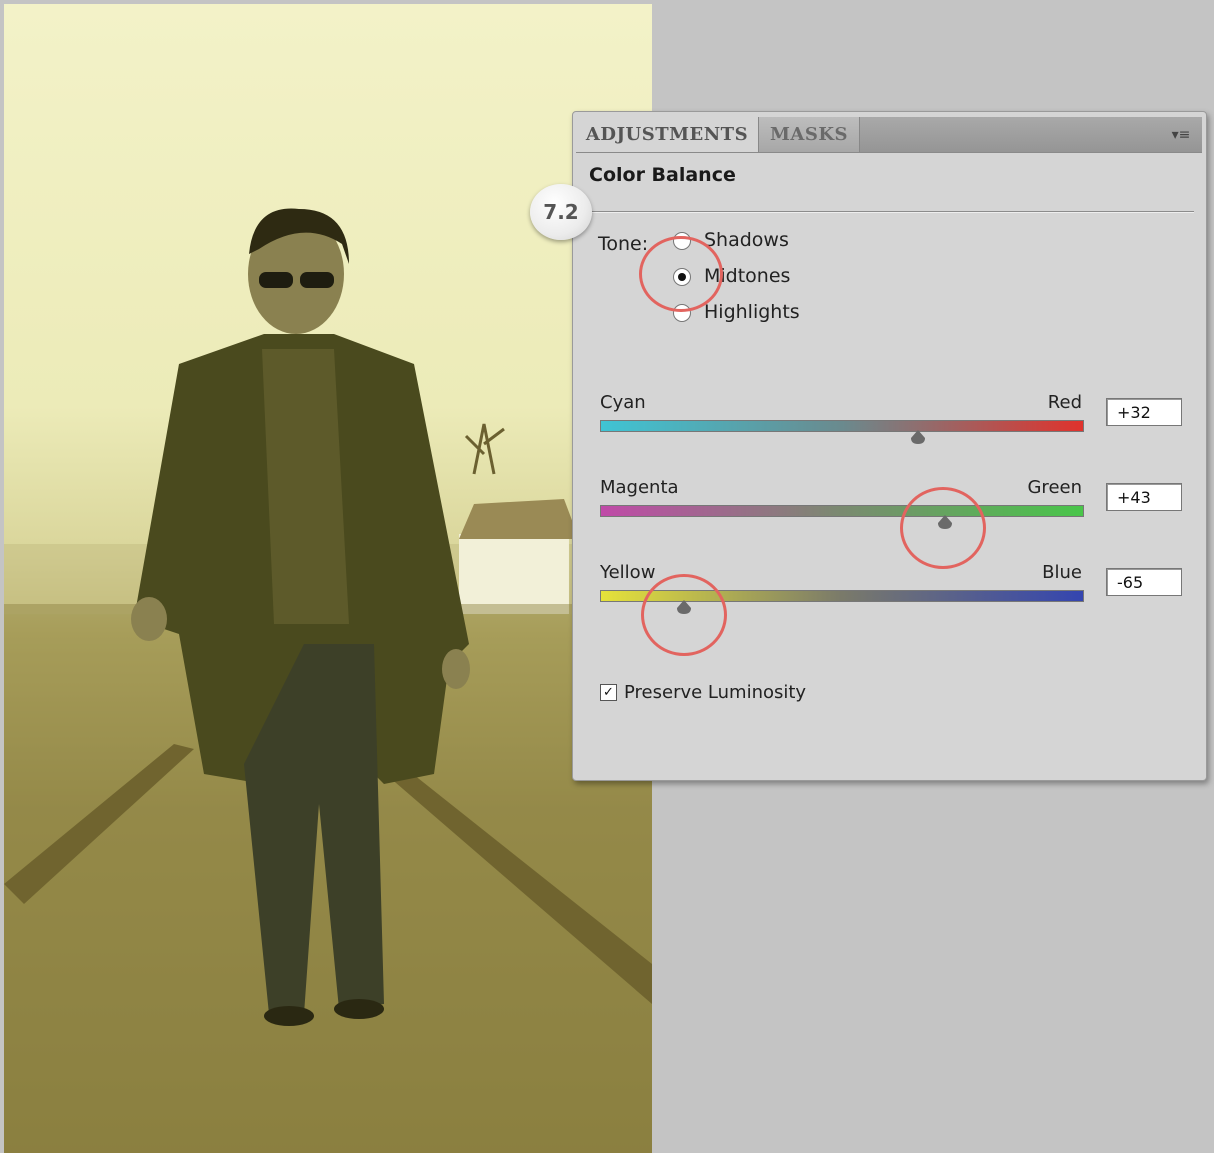 The image size is (1214, 1153). Describe the element at coordinates (747, 276) in the screenshot. I see `radio-label: Midtones` at that location.